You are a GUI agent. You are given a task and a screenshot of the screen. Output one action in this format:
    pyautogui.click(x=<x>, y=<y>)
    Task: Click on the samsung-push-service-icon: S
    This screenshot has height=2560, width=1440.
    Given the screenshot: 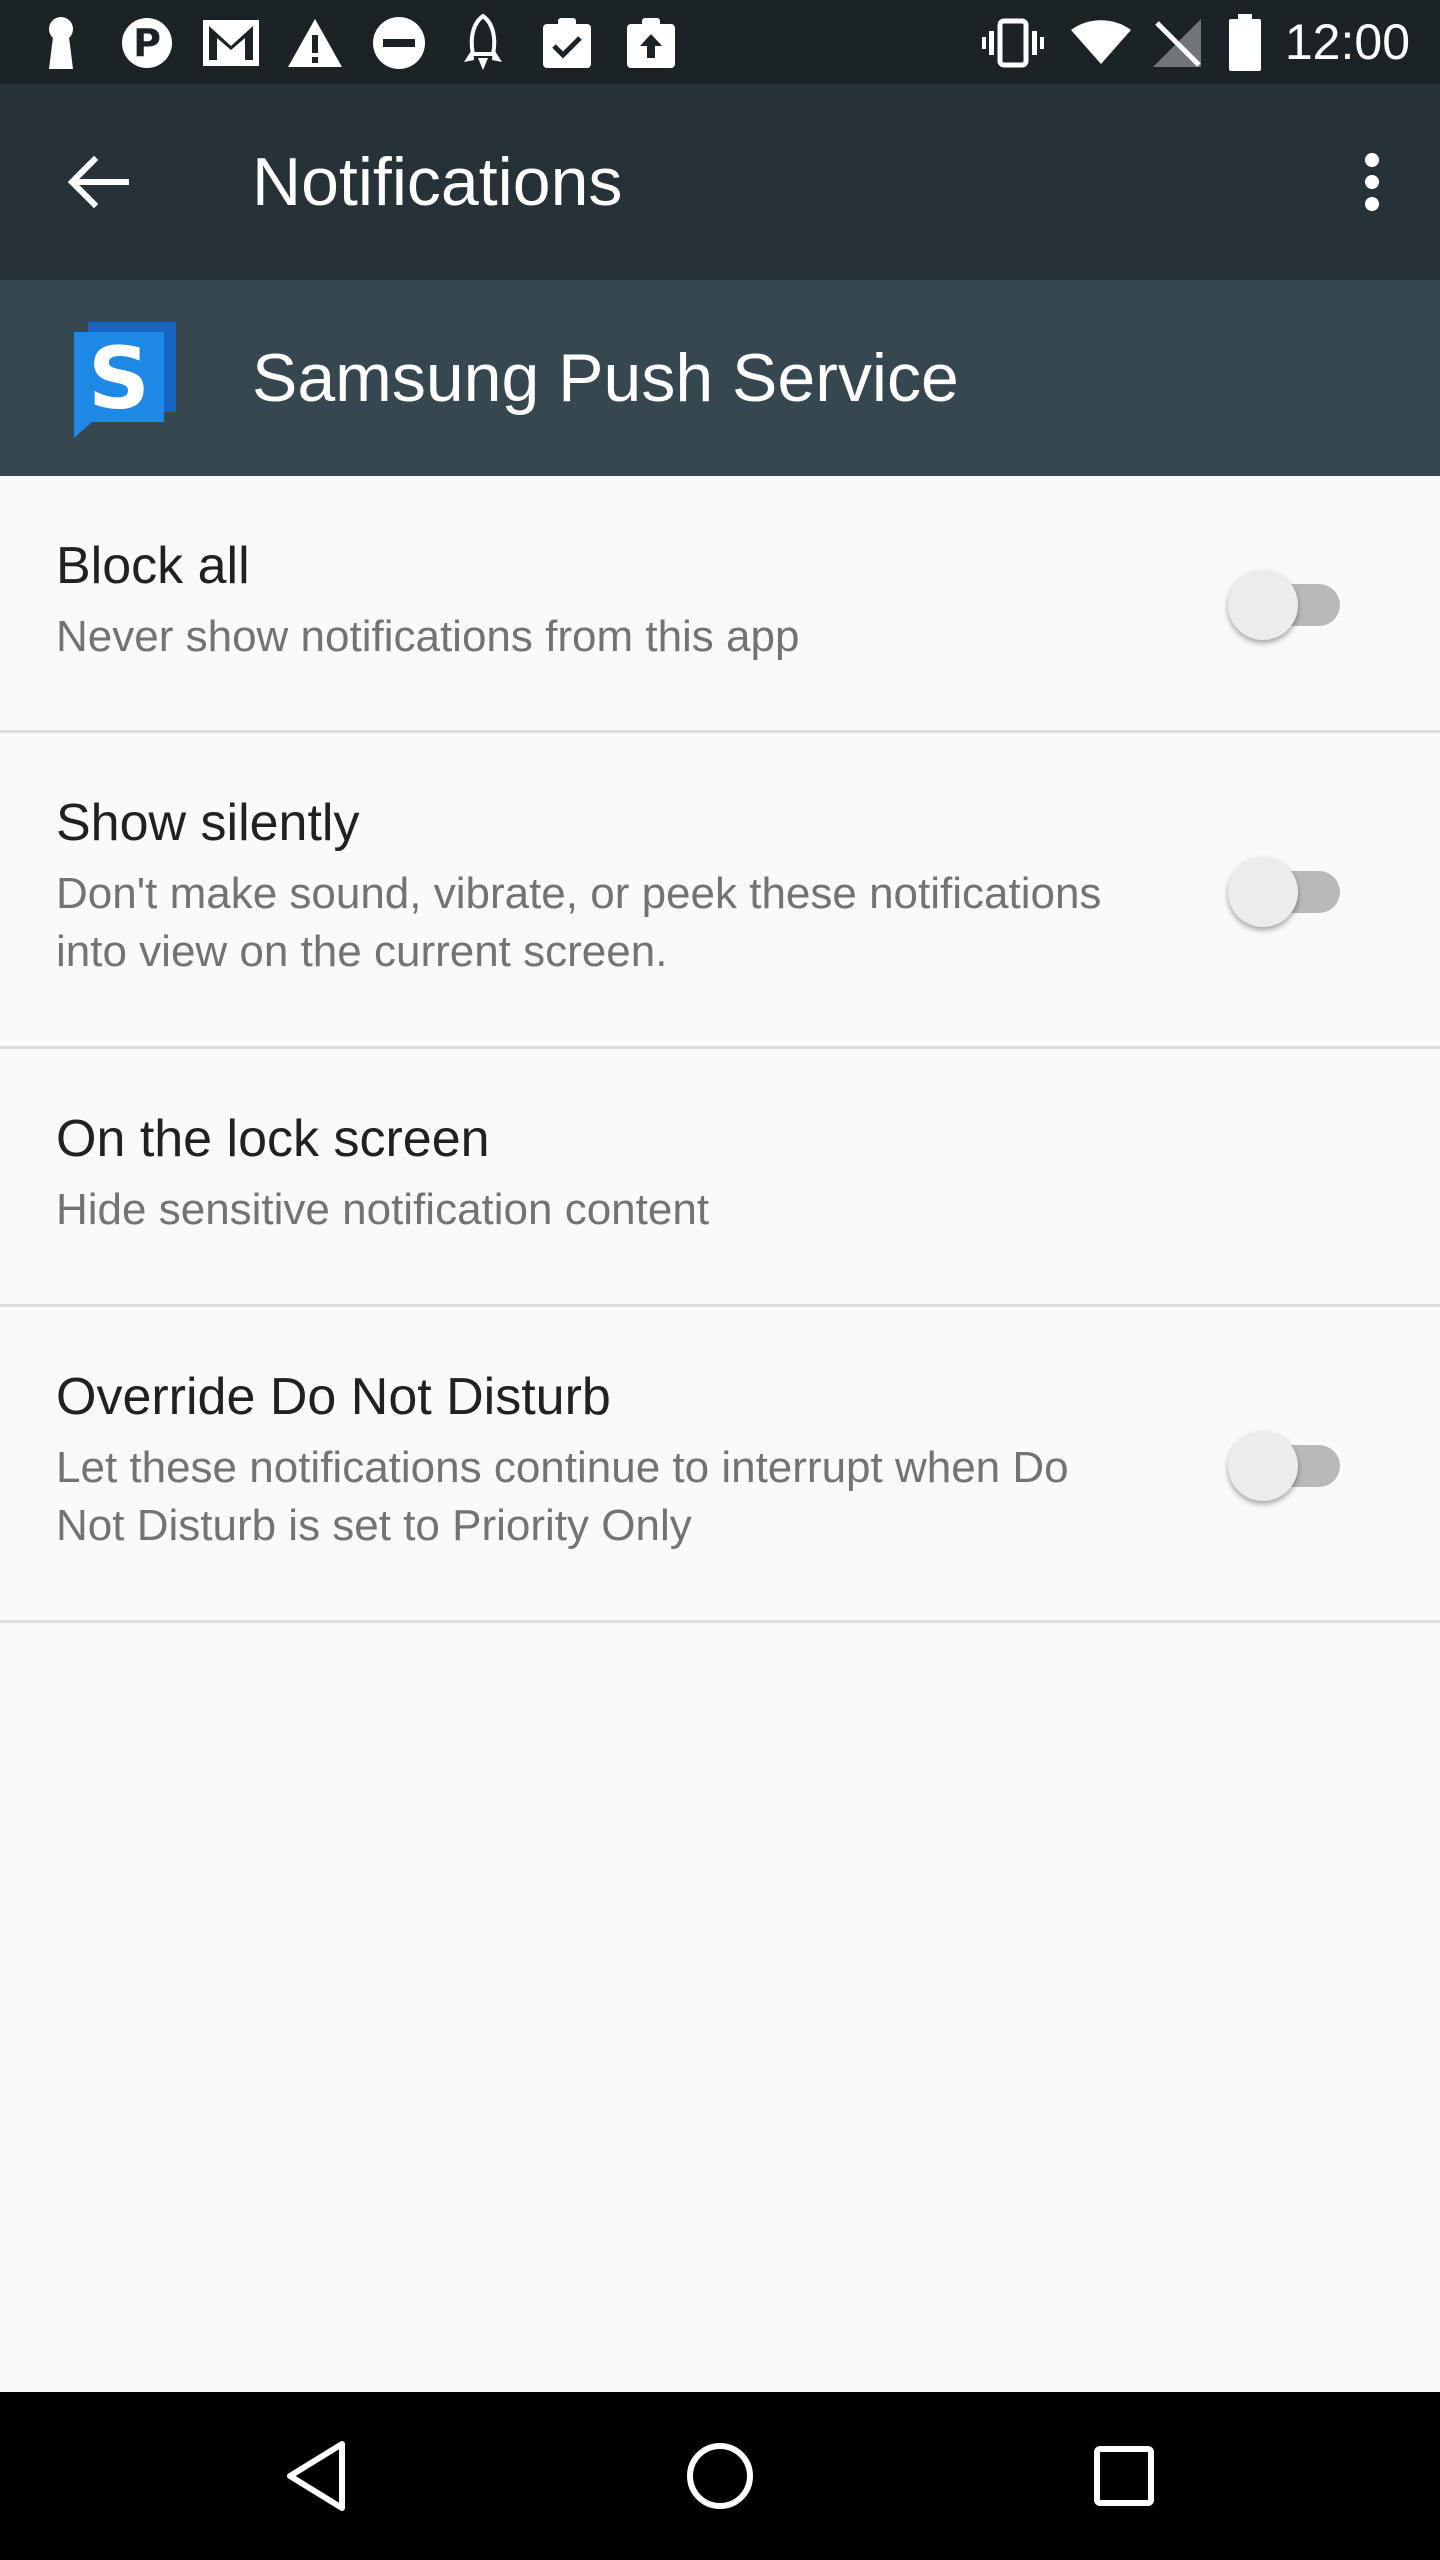 What is the action you would take?
    pyautogui.click(x=125, y=378)
    